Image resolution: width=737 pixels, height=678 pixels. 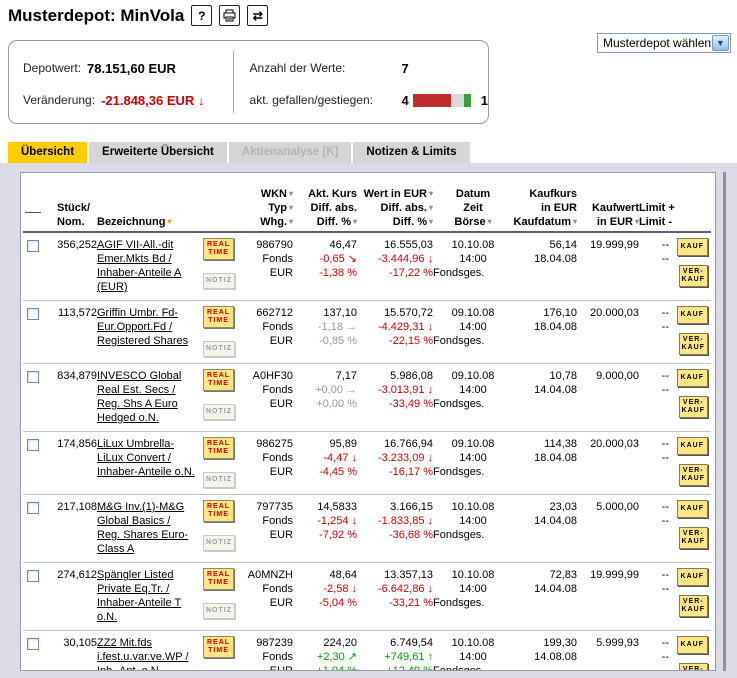 I want to click on akt-kurs-value: 224,20, so click(x=340, y=643).